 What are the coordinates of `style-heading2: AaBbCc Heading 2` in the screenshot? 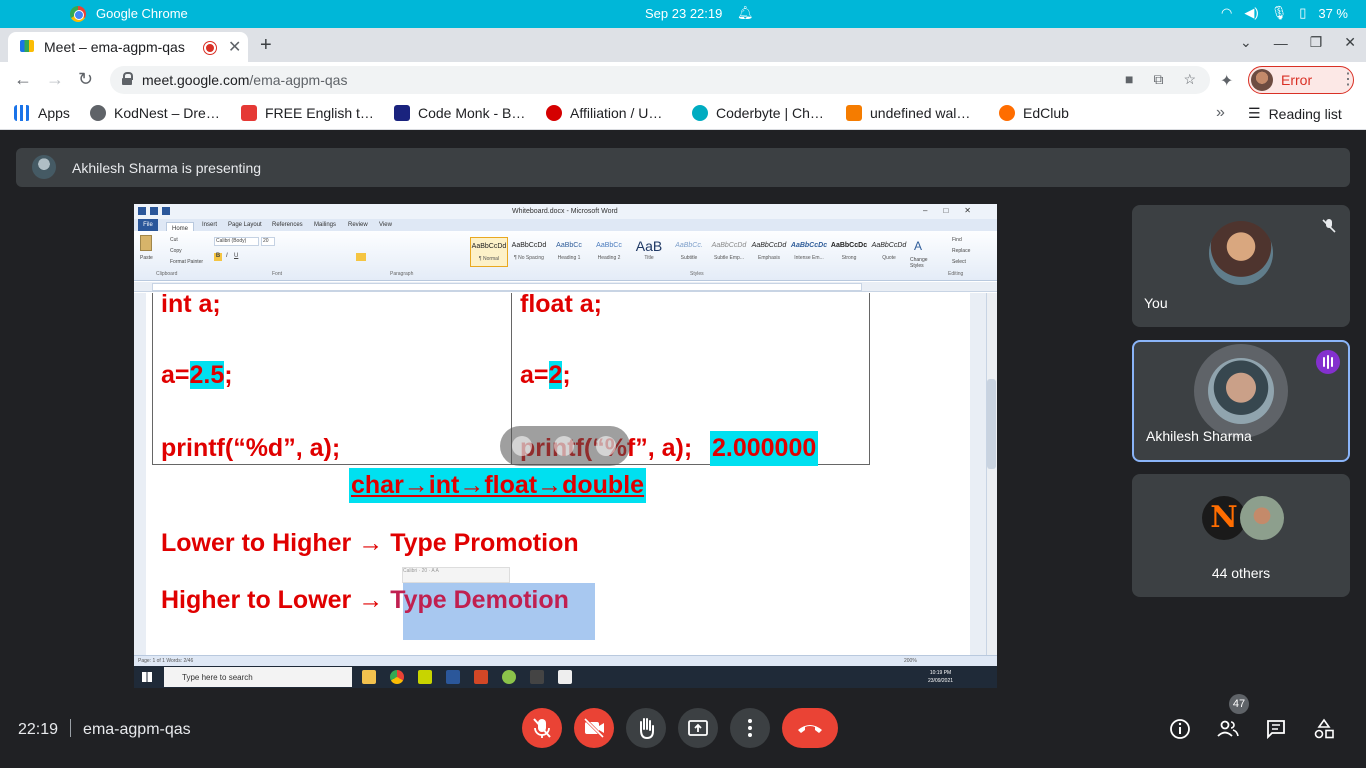 It's located at (609, 251).